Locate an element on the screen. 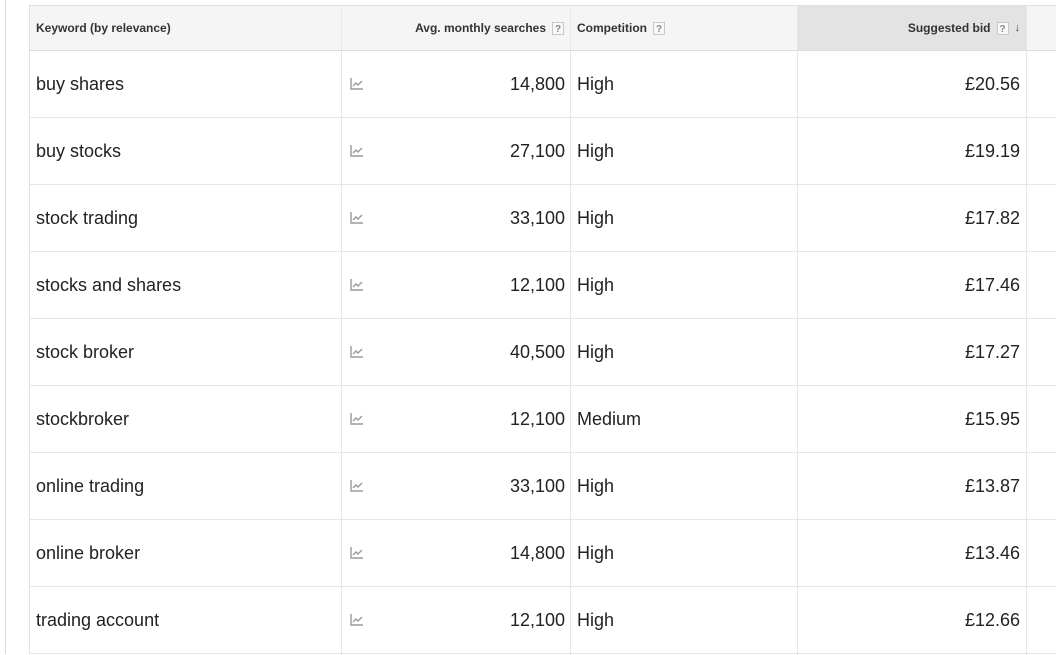 This screenshot has width=1056, height=655. column-header-keyword-label: Keyword (by relevance) is located at coordinates (103, 28).